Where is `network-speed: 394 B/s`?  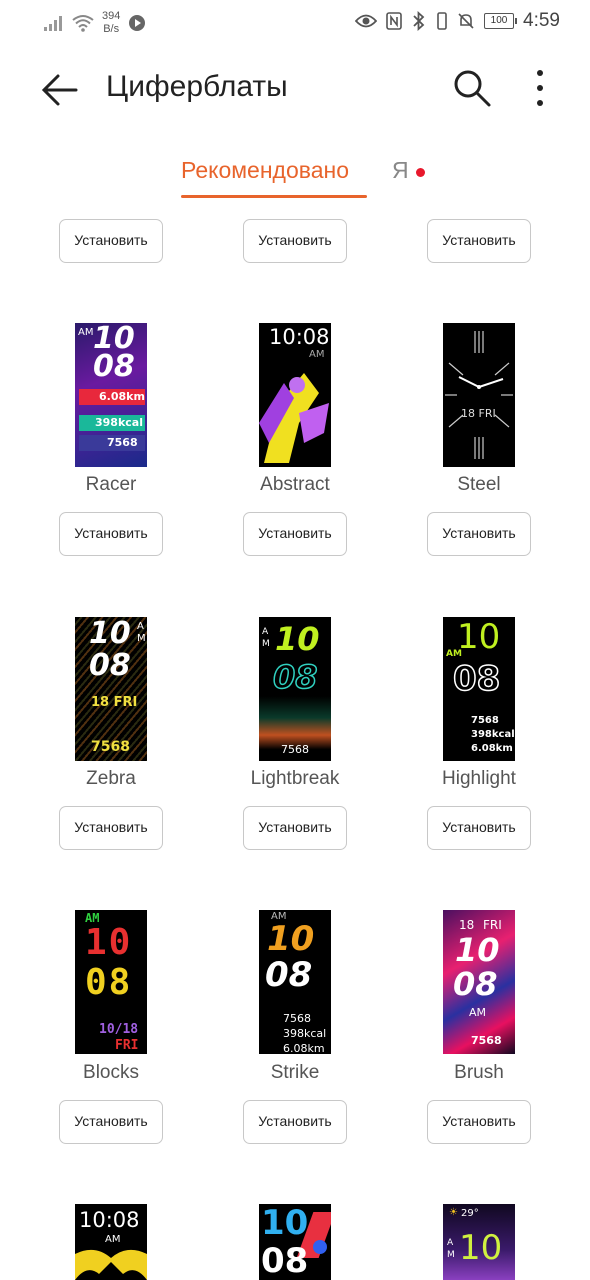 network-speed: 394 B/s is located at coordinates (111, 23).